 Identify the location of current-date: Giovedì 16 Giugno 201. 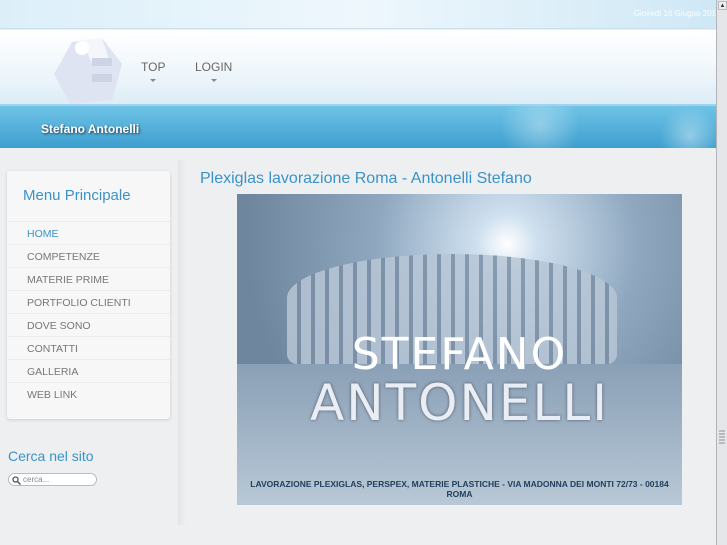
(674, 13).